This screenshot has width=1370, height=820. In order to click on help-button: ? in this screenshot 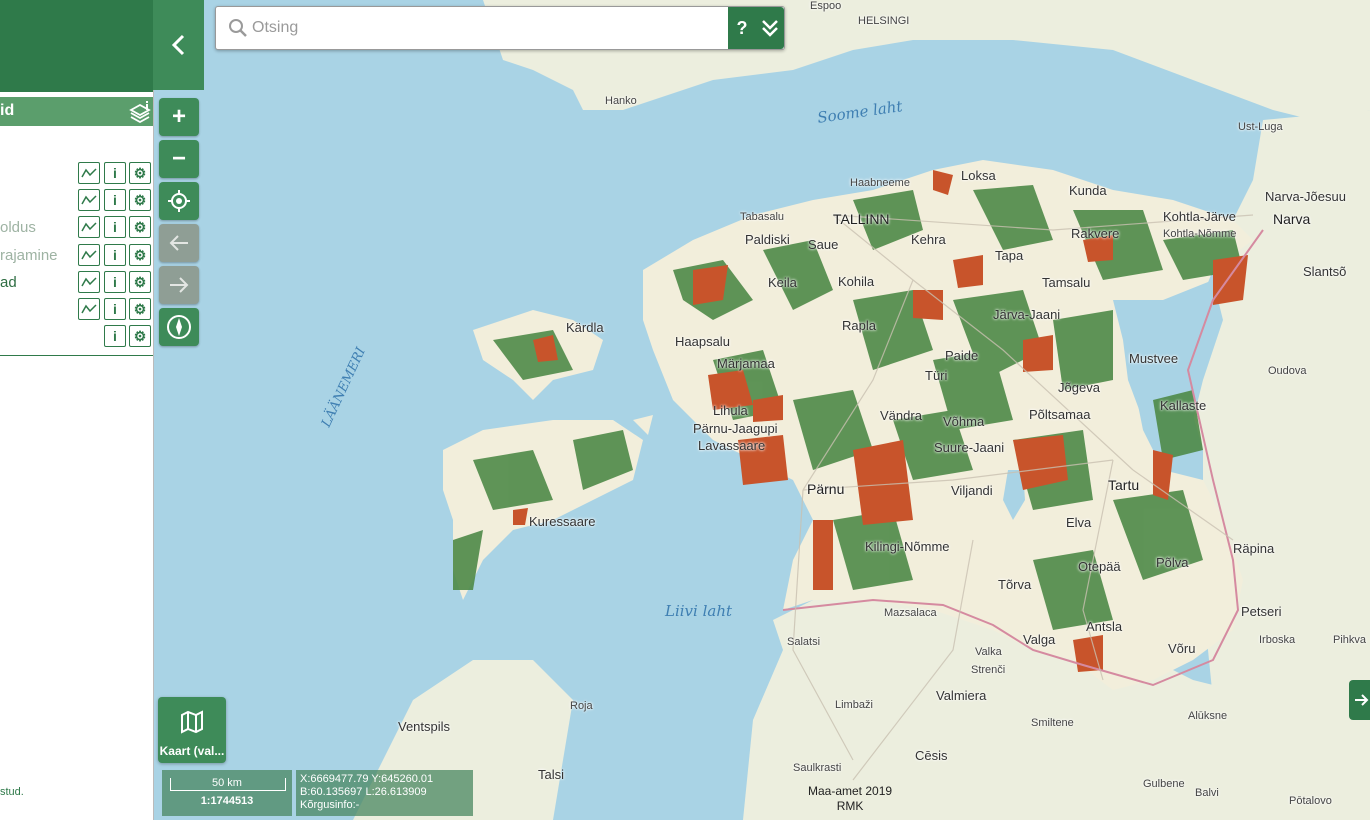, I will do `click(742, 28)`.